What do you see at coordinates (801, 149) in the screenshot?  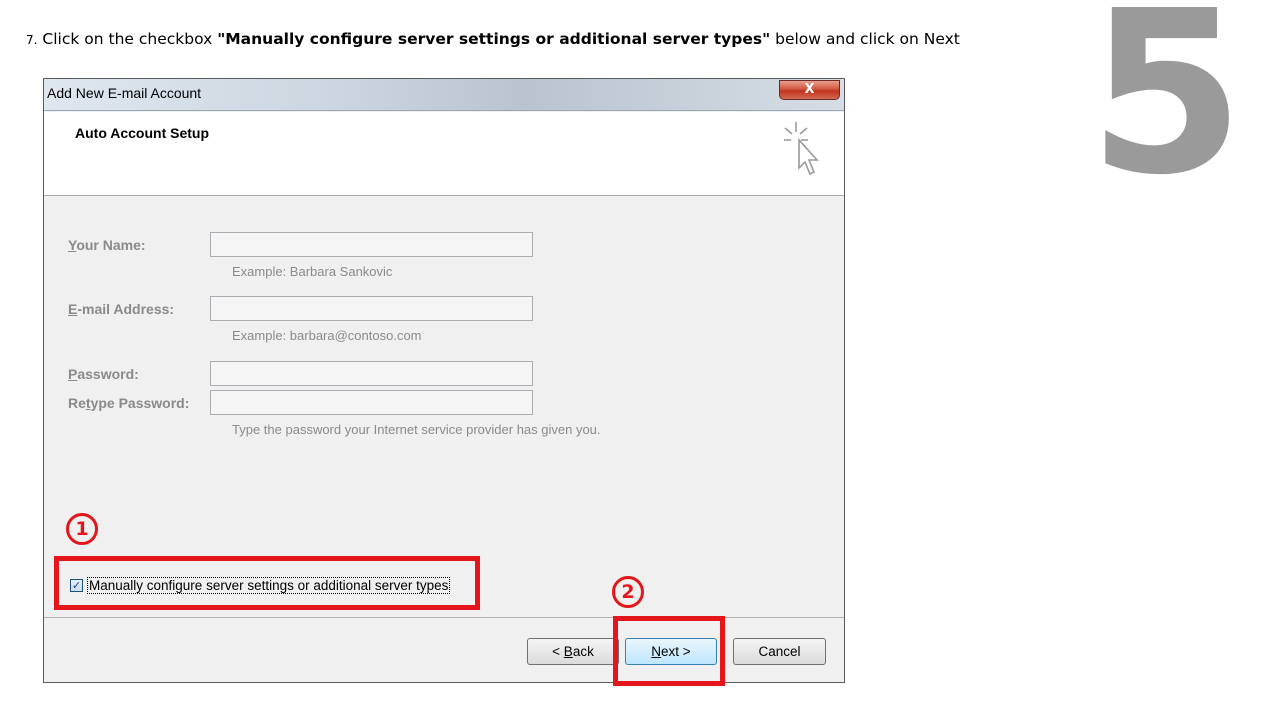 I see `cursor-sparkle-icon` at bounding box center [801, 149].